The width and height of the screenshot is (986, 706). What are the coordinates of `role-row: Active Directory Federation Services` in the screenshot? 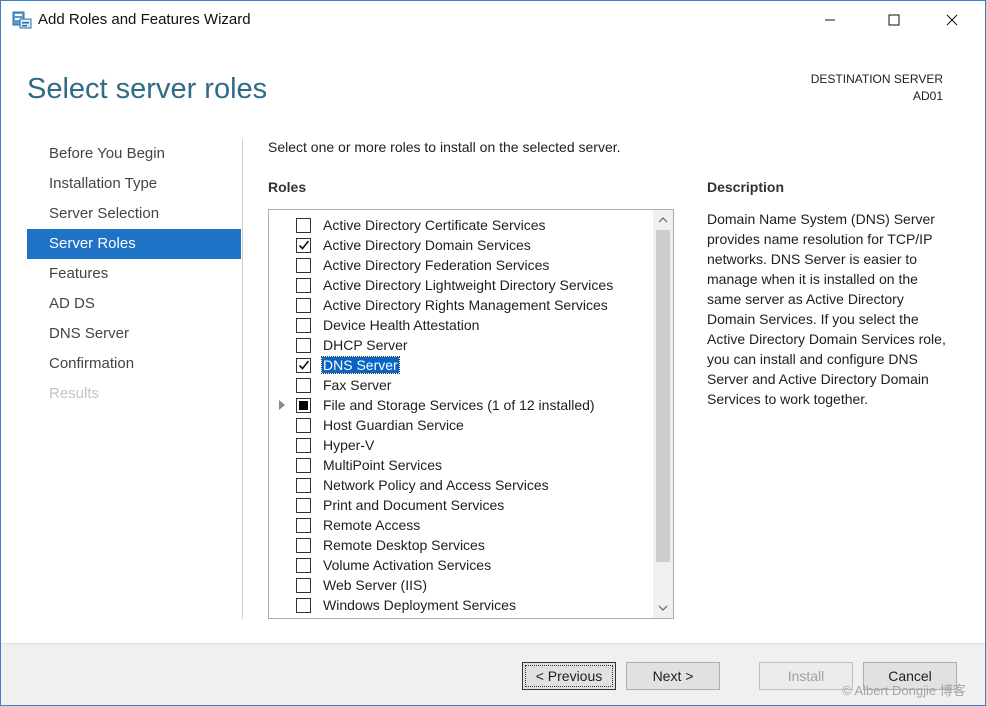 It's located at (461, 266).